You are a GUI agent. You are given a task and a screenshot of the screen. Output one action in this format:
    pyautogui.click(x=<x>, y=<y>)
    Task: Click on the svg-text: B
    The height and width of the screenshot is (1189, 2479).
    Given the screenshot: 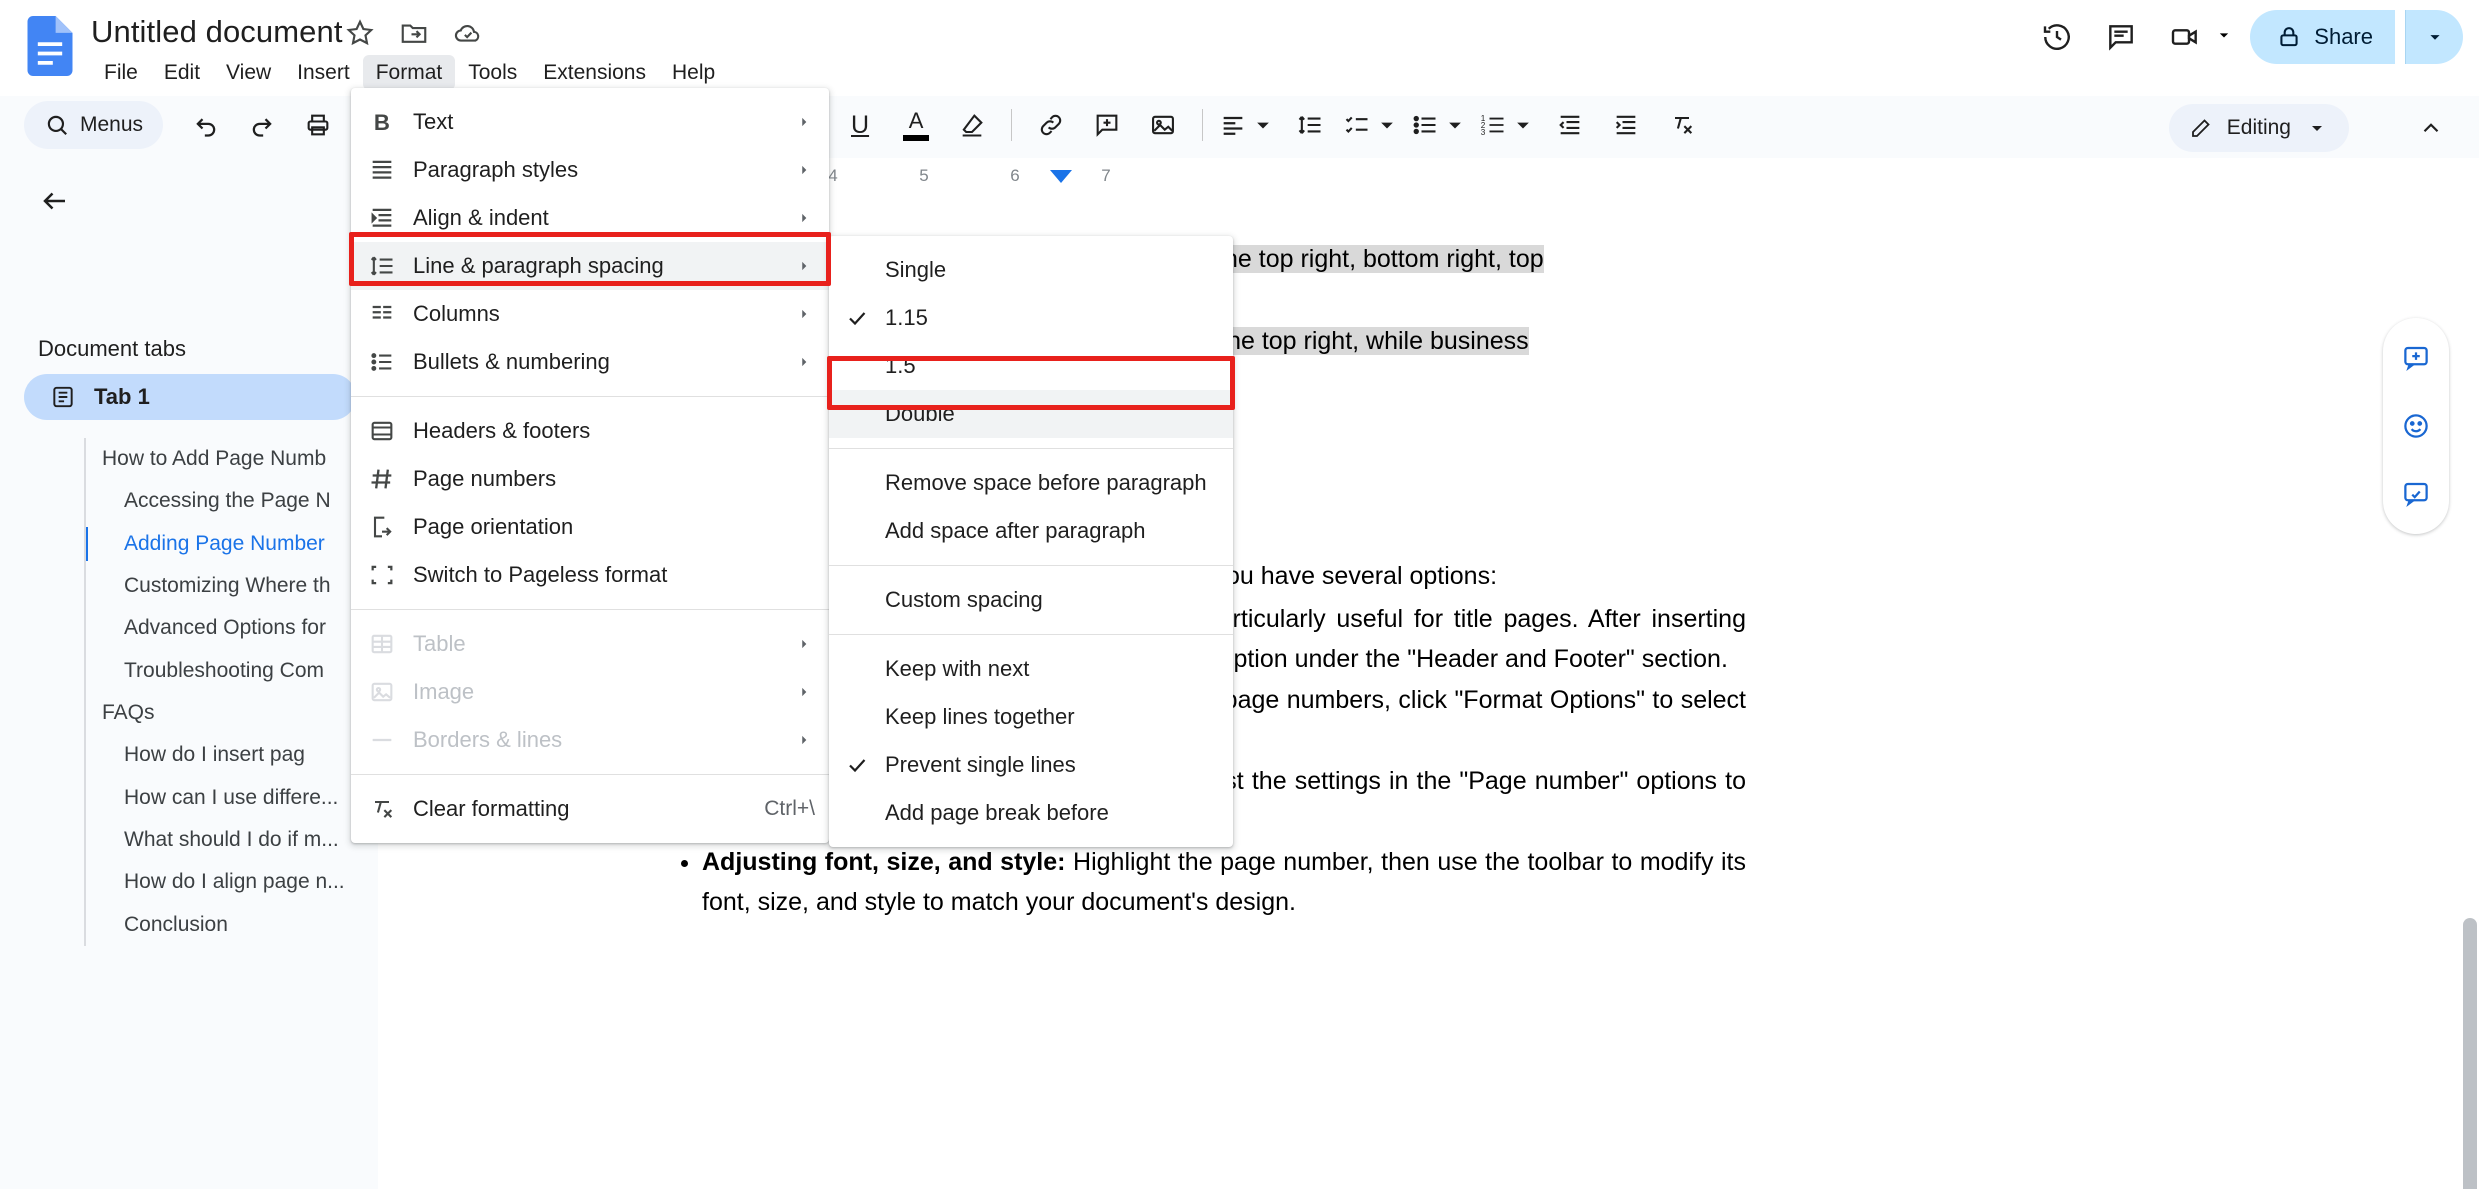 What is the action you would take?
    pyautogui.click(x=382, y=122)
    